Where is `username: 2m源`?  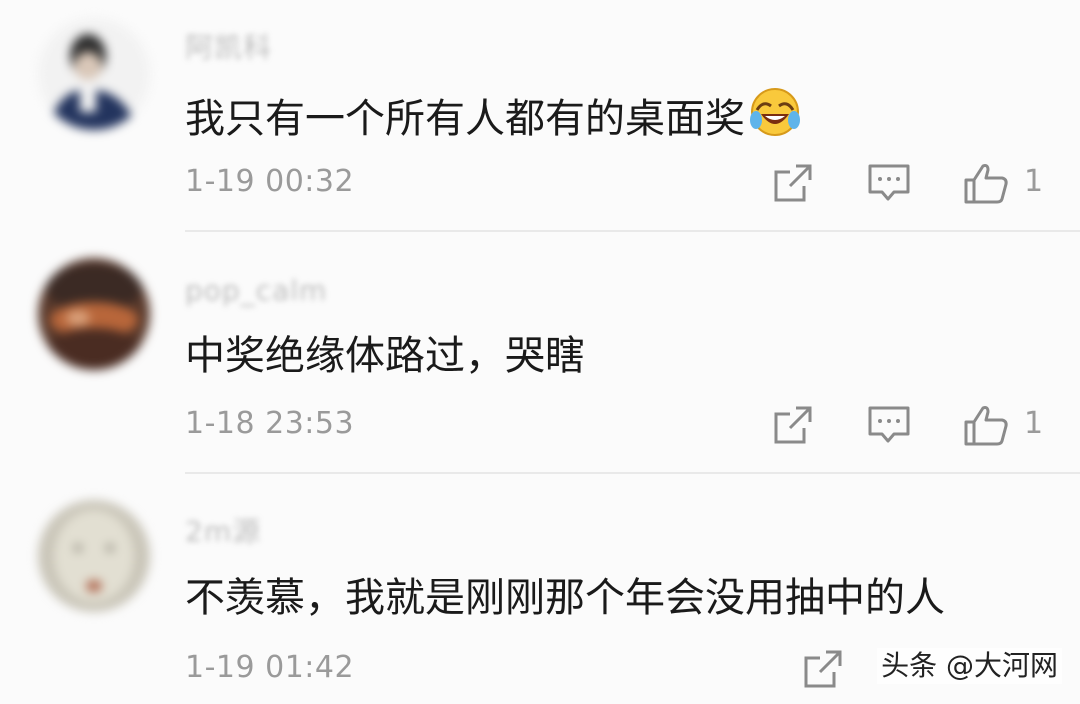
username: 2m源 is located at coordinates (223, 529).